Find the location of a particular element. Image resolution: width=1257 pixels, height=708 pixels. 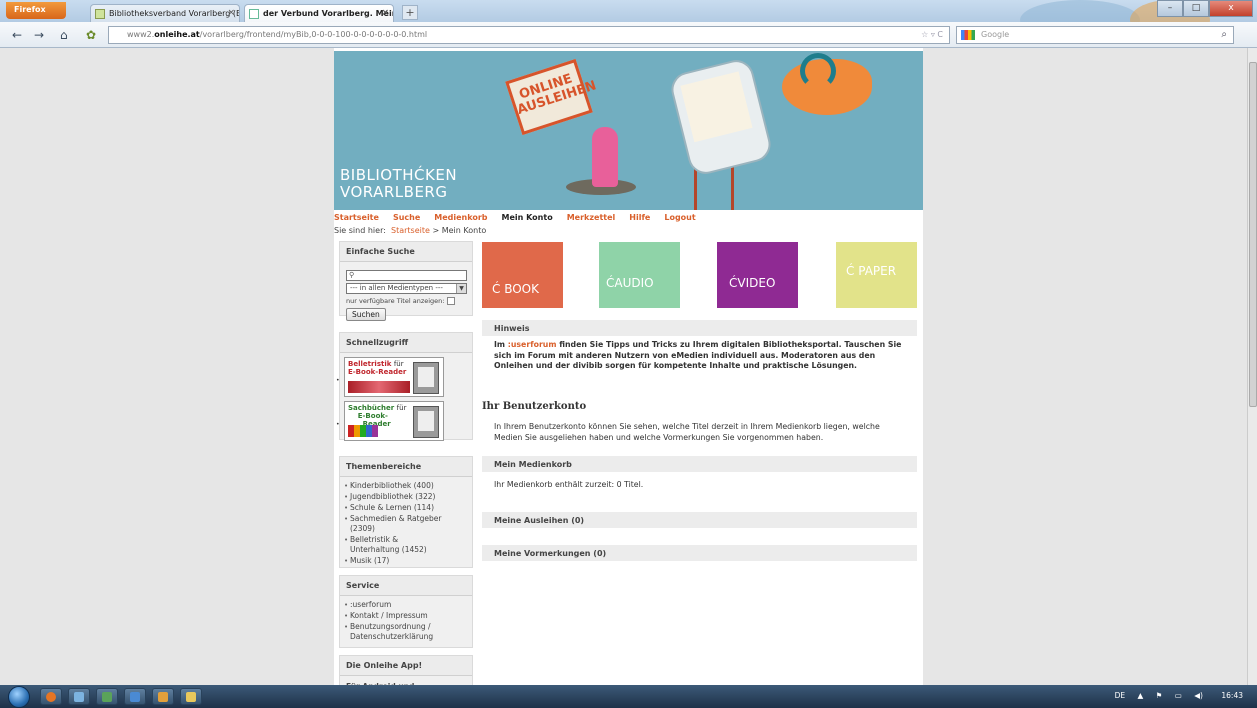

network-icon: ▭ is located at coordinates (1178, 695).